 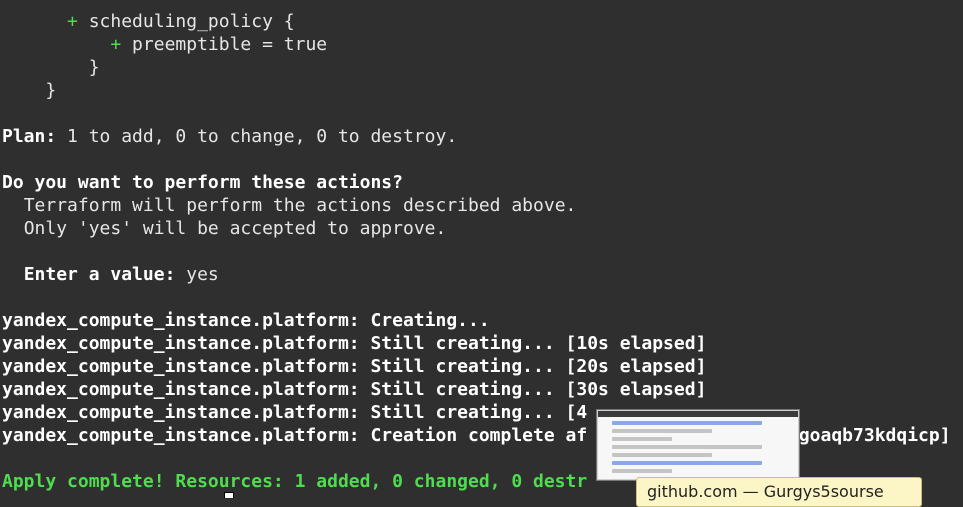 What do you see at coordinates (698, 414) in the screenshot?
I see `thumbnail-titlebar` at bounding box center [698, 414].